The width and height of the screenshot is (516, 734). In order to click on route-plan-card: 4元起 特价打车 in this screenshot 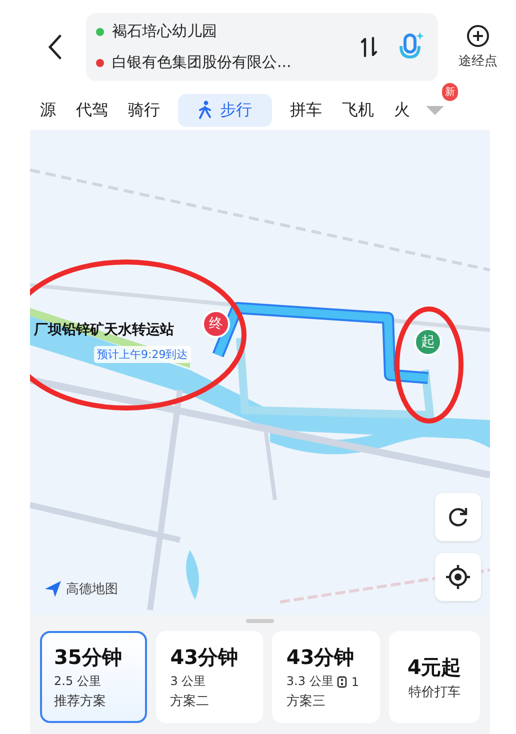, I will do `click(434, 677)`.